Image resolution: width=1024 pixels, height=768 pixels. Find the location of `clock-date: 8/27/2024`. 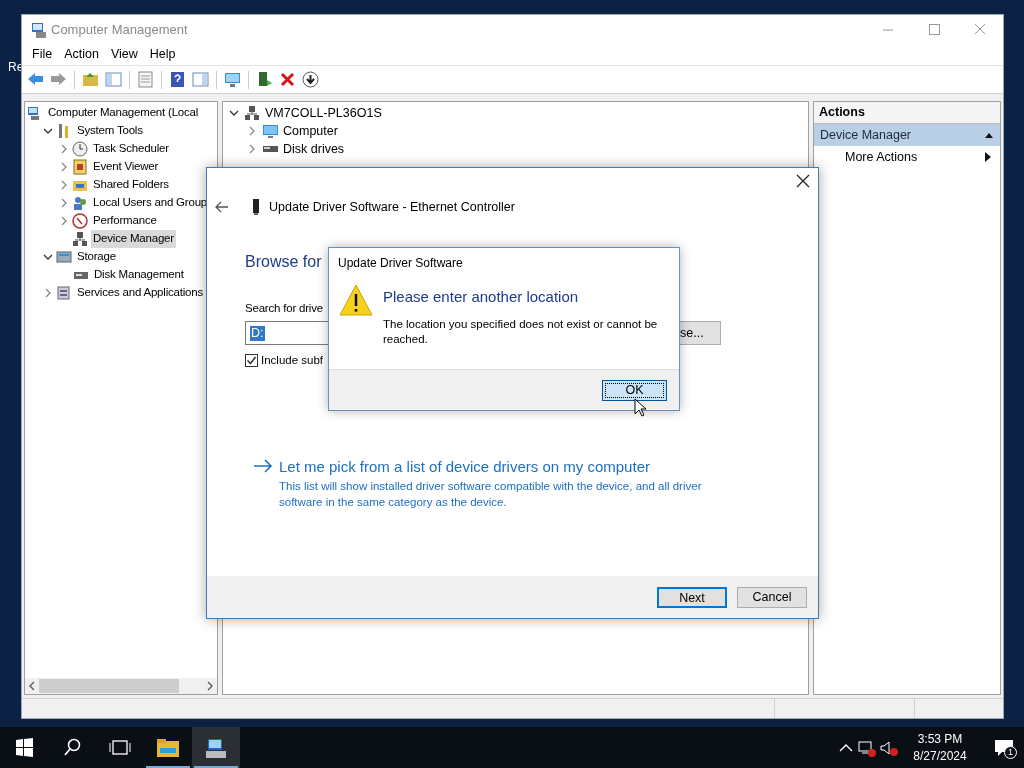

clock-date: 8/27/2024 is located at coordinates (940, 756).